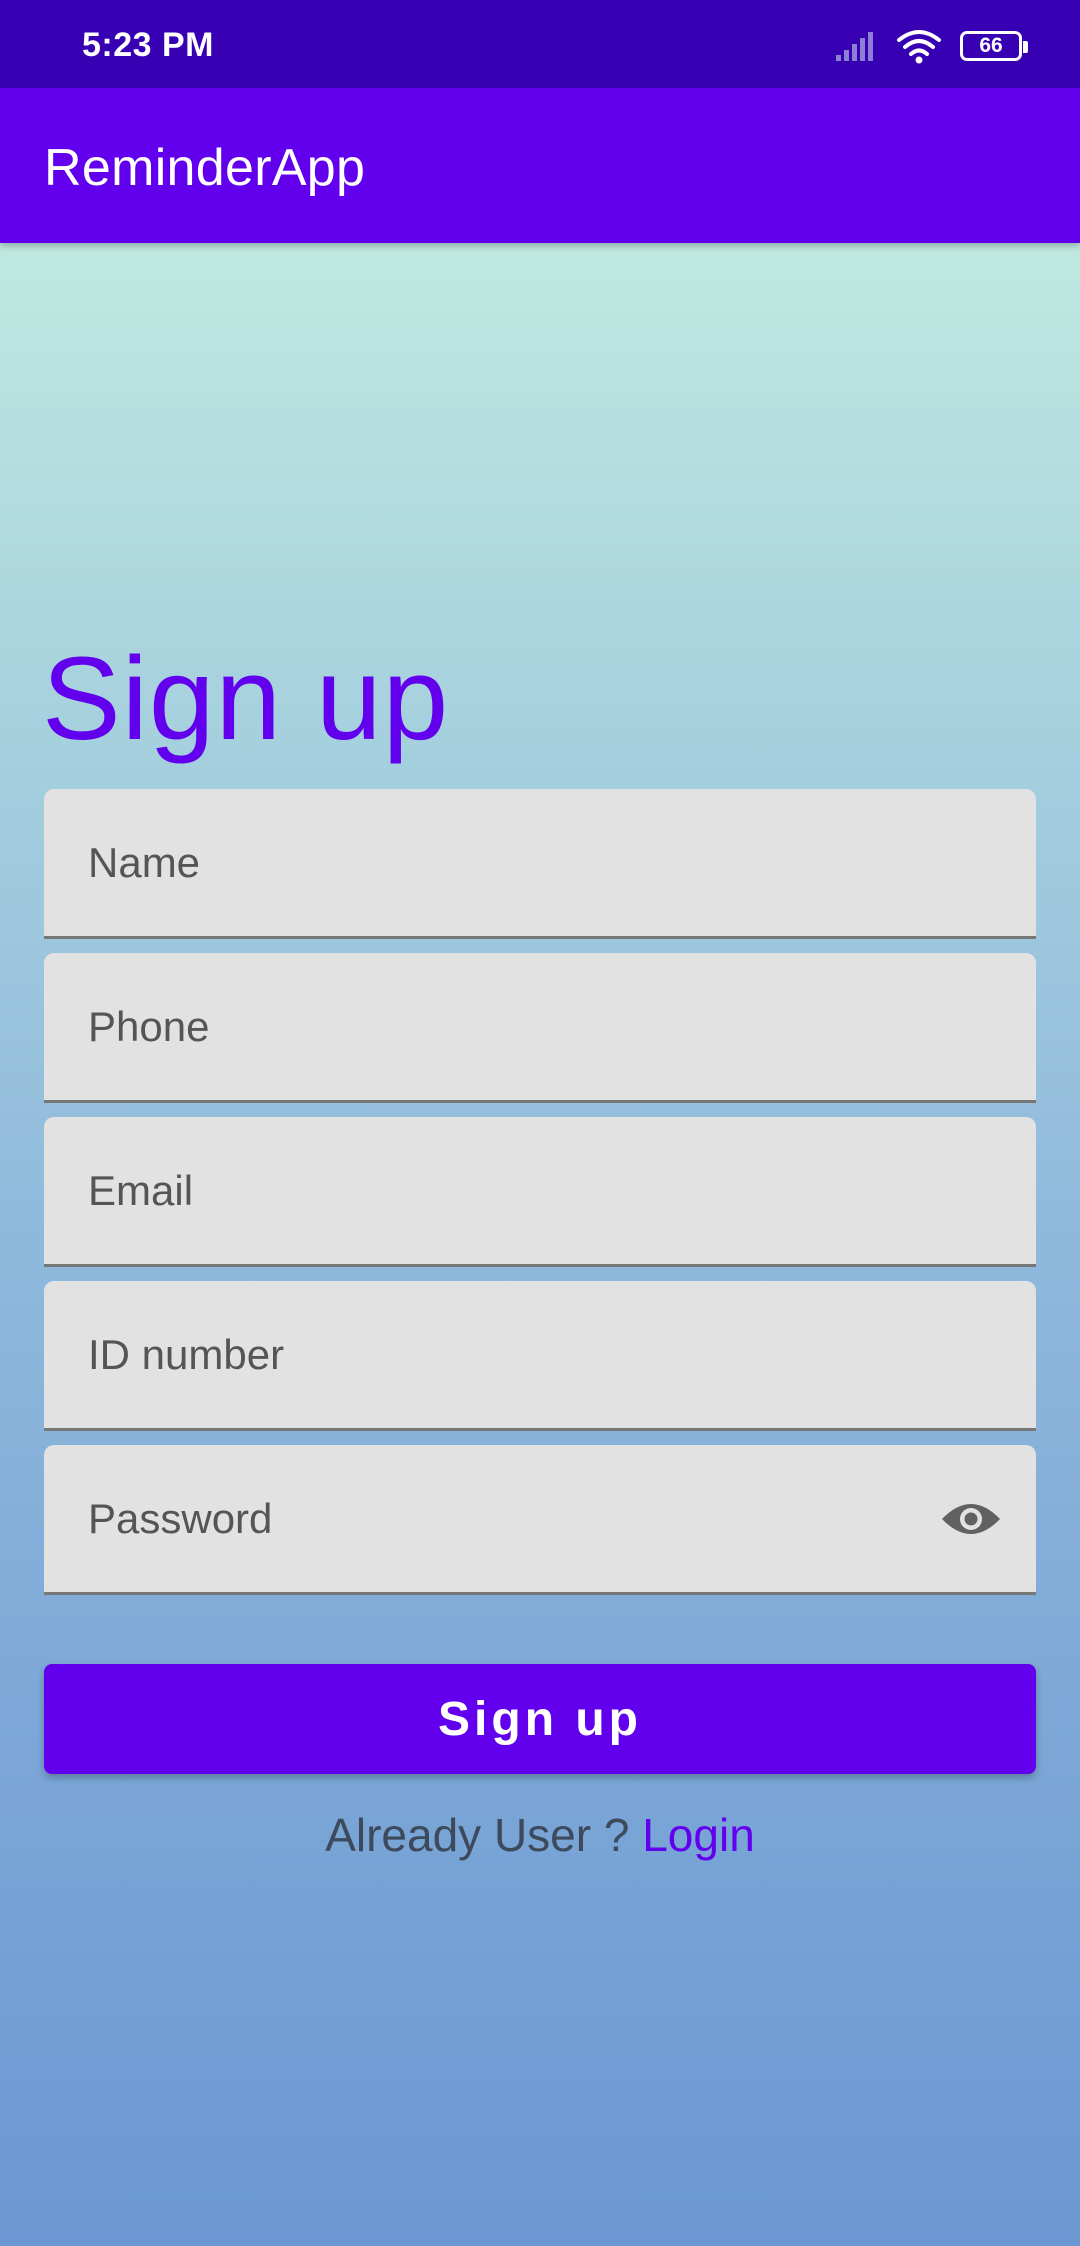 This screenshot has height=2246, width=1080. I want to click on password-field: Password, so click(540, 1520).